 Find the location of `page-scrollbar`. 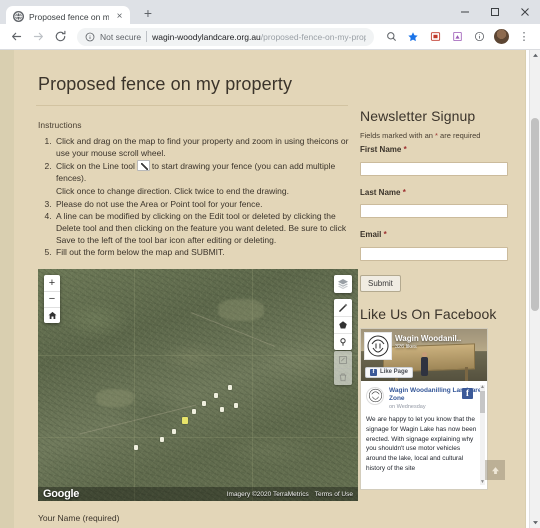

page-scrollbar is located at coordinates (534, 289).